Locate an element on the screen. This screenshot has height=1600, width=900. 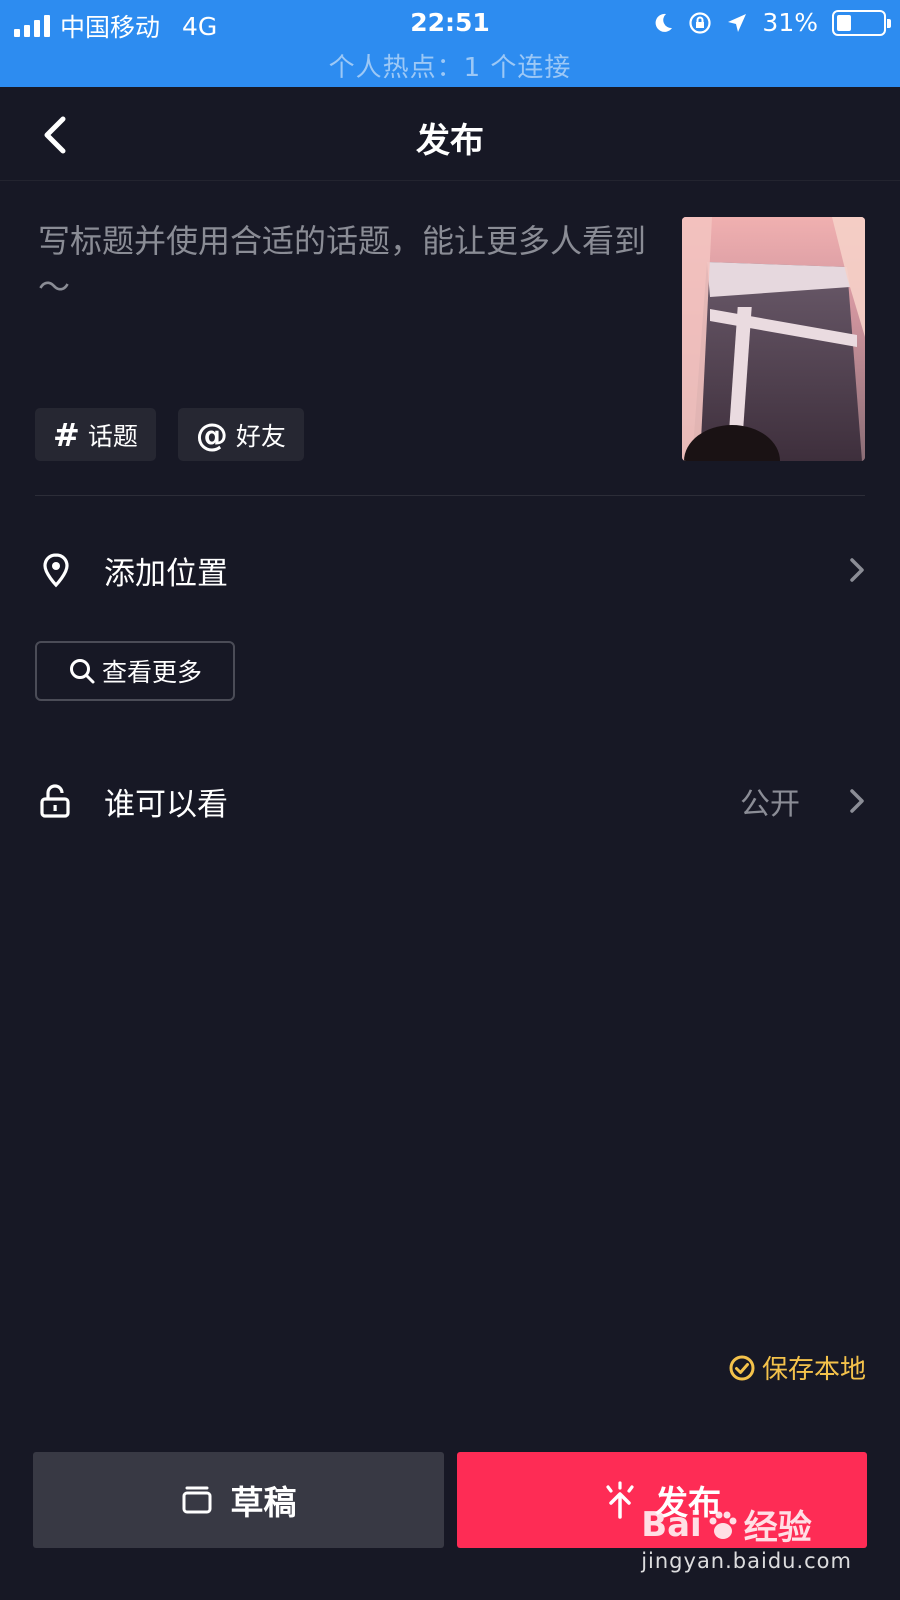
video-thumbnail is located at coordinates (773, 339).